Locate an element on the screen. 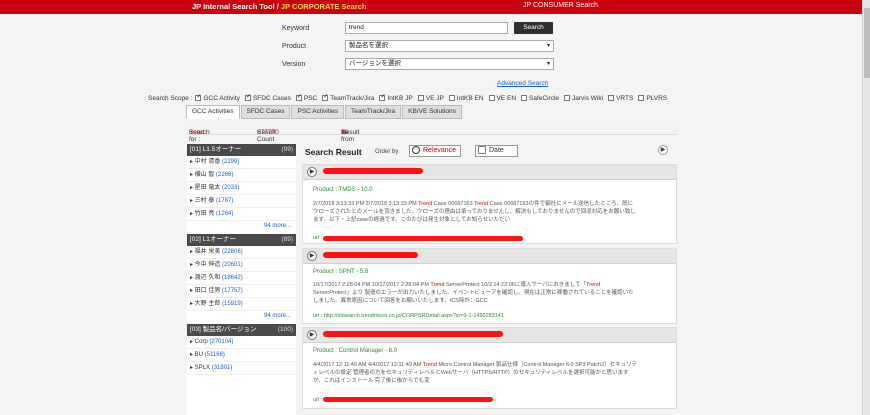  result-product-value: SPNT - 5.8 is located at coordinates (353, 272).